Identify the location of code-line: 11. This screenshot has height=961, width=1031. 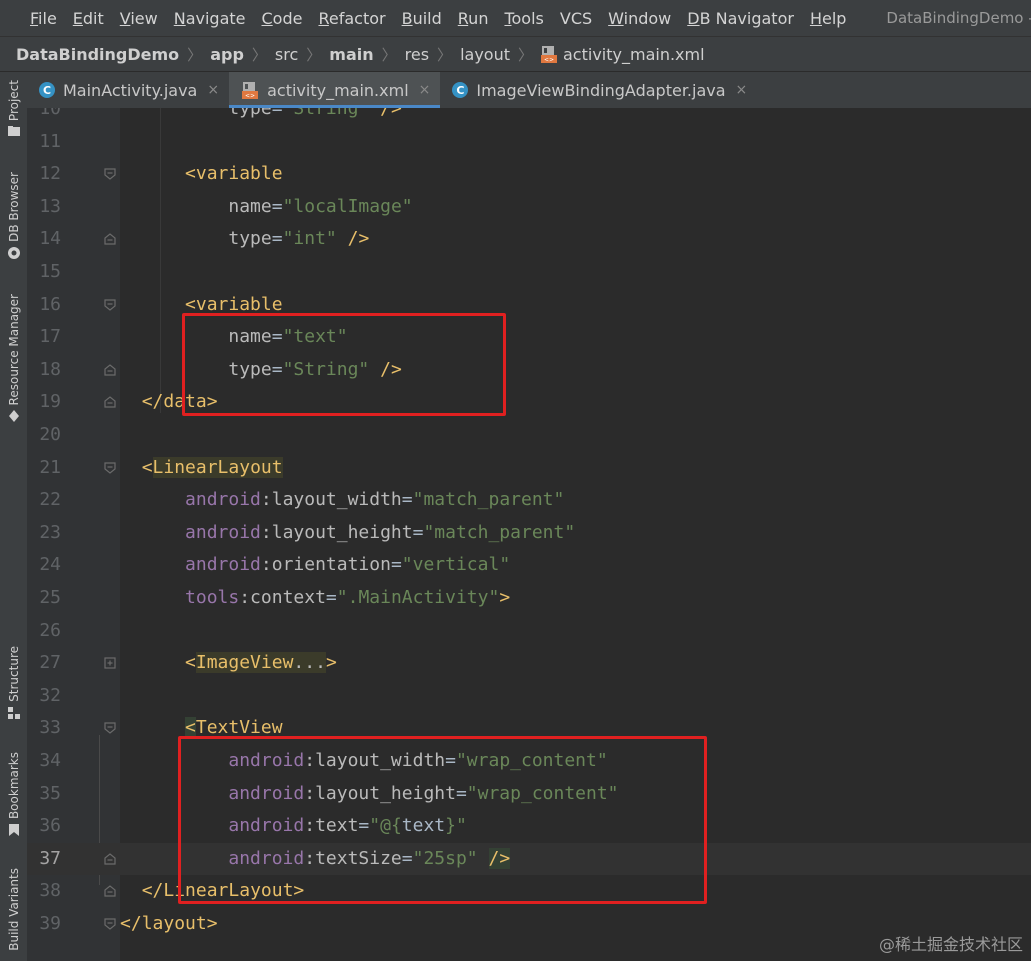
(529, 142).